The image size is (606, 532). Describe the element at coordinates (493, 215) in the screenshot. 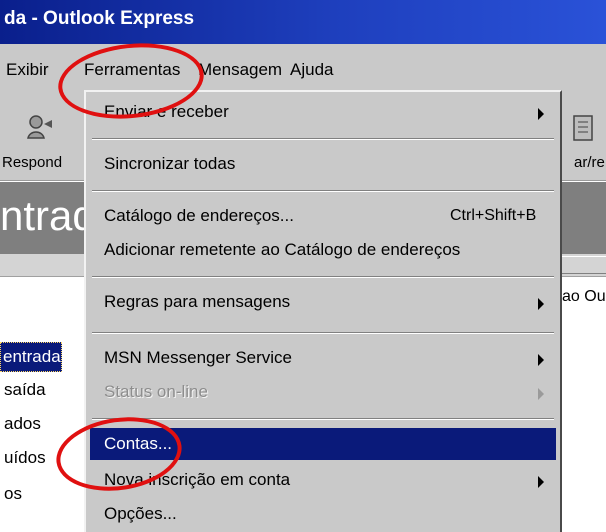

I see `address-book-shortcut: Ctrl+Shift+B` at that location.